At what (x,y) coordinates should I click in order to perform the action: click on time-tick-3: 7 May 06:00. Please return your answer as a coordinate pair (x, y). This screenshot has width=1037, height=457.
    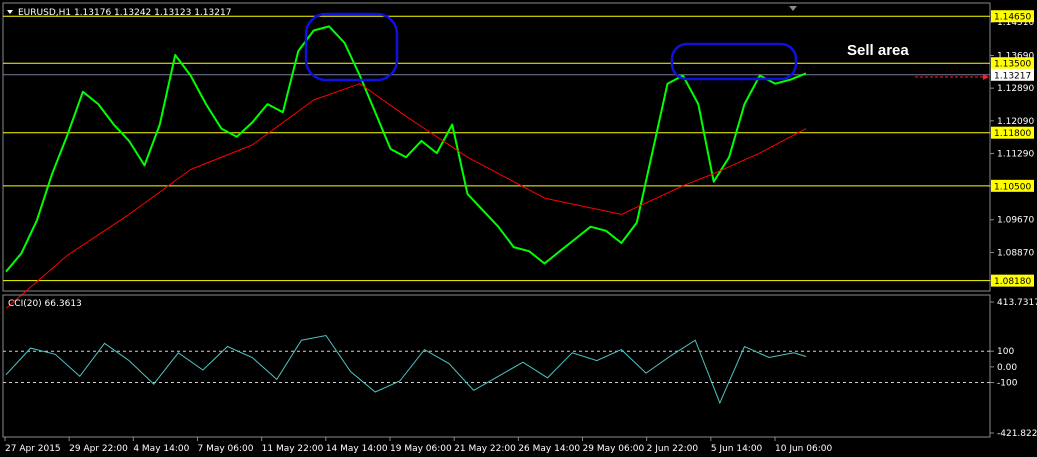
    Looking at the image, I should click on (226, 449).